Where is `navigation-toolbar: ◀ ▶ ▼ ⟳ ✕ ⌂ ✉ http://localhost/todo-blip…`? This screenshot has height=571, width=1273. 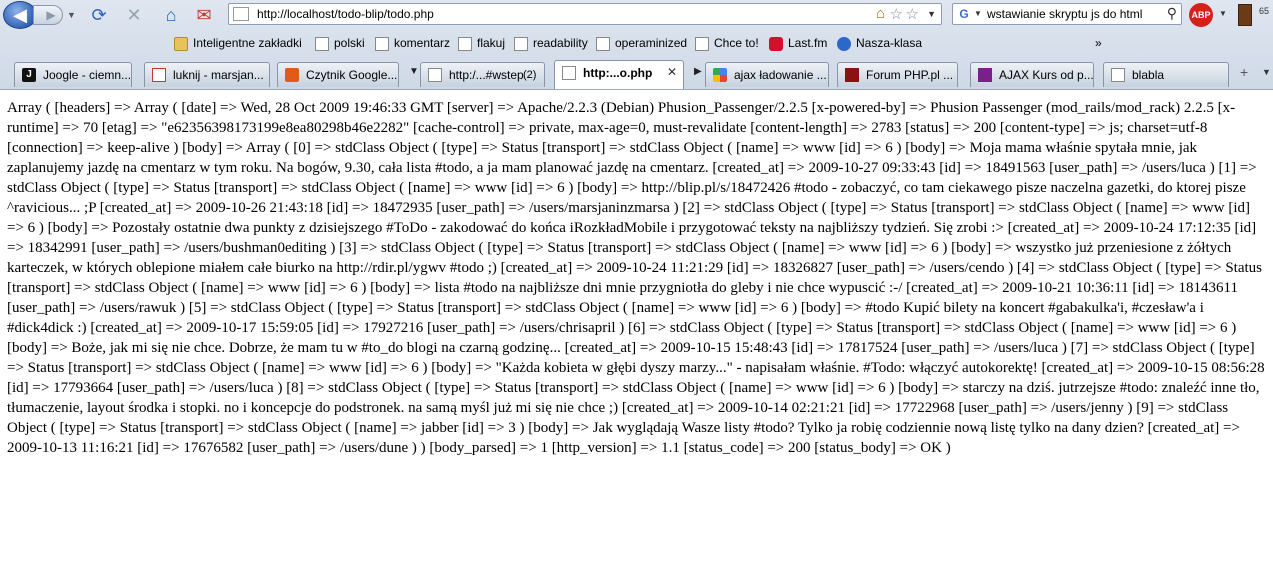 navigation-toolbar: ◀ ▶ ▼ ⟳ ✕ ⌂ ✉ http://localhost/todo-blip… is located at coordinates (636, 15).